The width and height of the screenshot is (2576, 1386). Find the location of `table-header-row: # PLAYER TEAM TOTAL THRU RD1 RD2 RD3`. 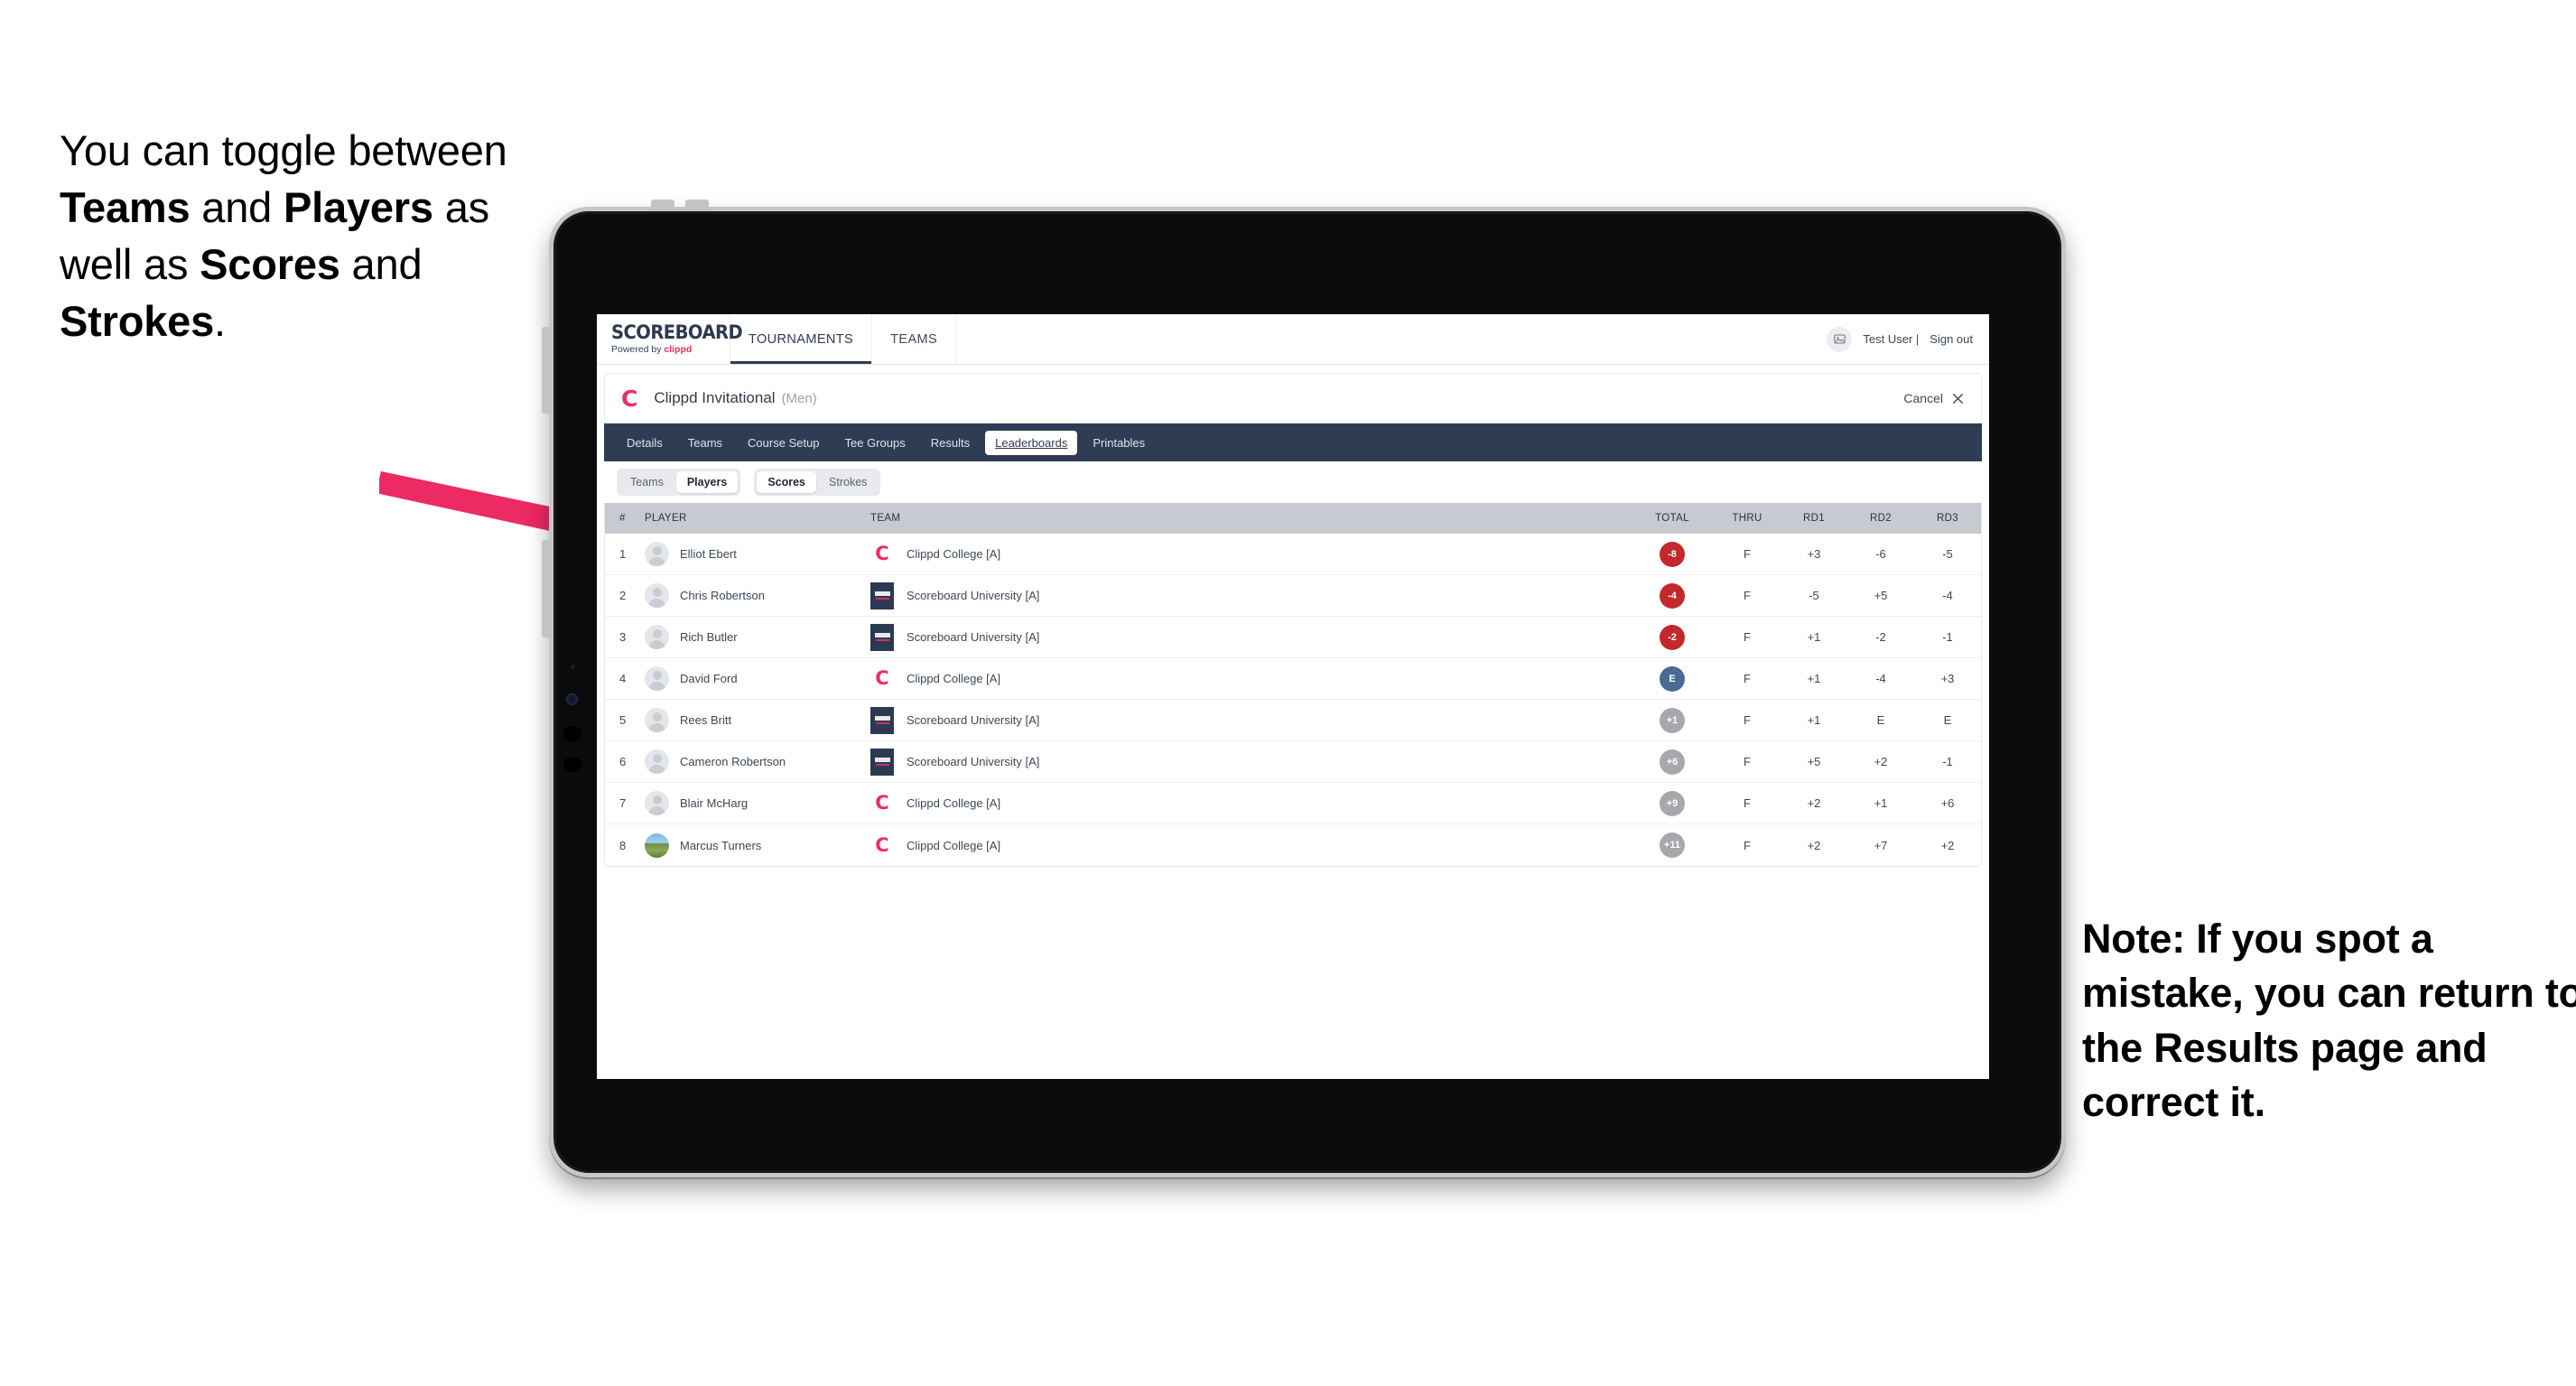

table-header-row: # PLAYER TEAM TOTAL THRU RD1 RD2 RD3 is located at coordinates (1293, 518).